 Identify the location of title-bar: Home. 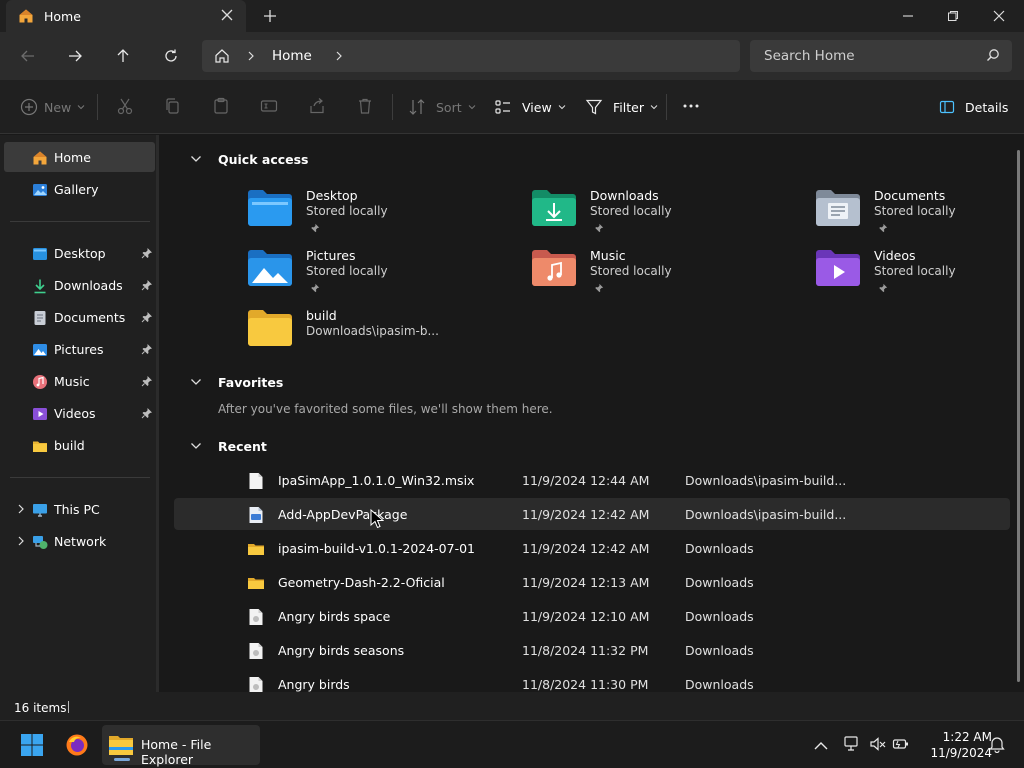
(512, 16).